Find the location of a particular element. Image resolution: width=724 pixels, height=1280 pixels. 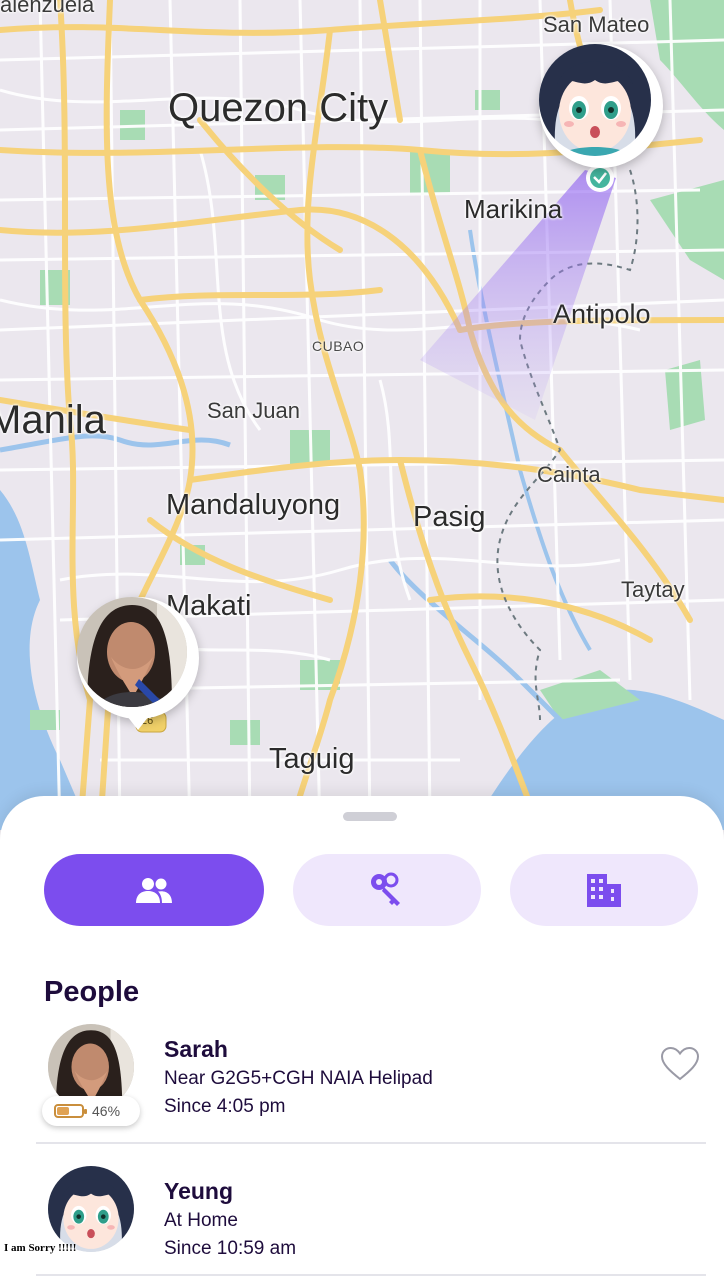

battery-percent: 46% is located at coordinates (106, 1111).